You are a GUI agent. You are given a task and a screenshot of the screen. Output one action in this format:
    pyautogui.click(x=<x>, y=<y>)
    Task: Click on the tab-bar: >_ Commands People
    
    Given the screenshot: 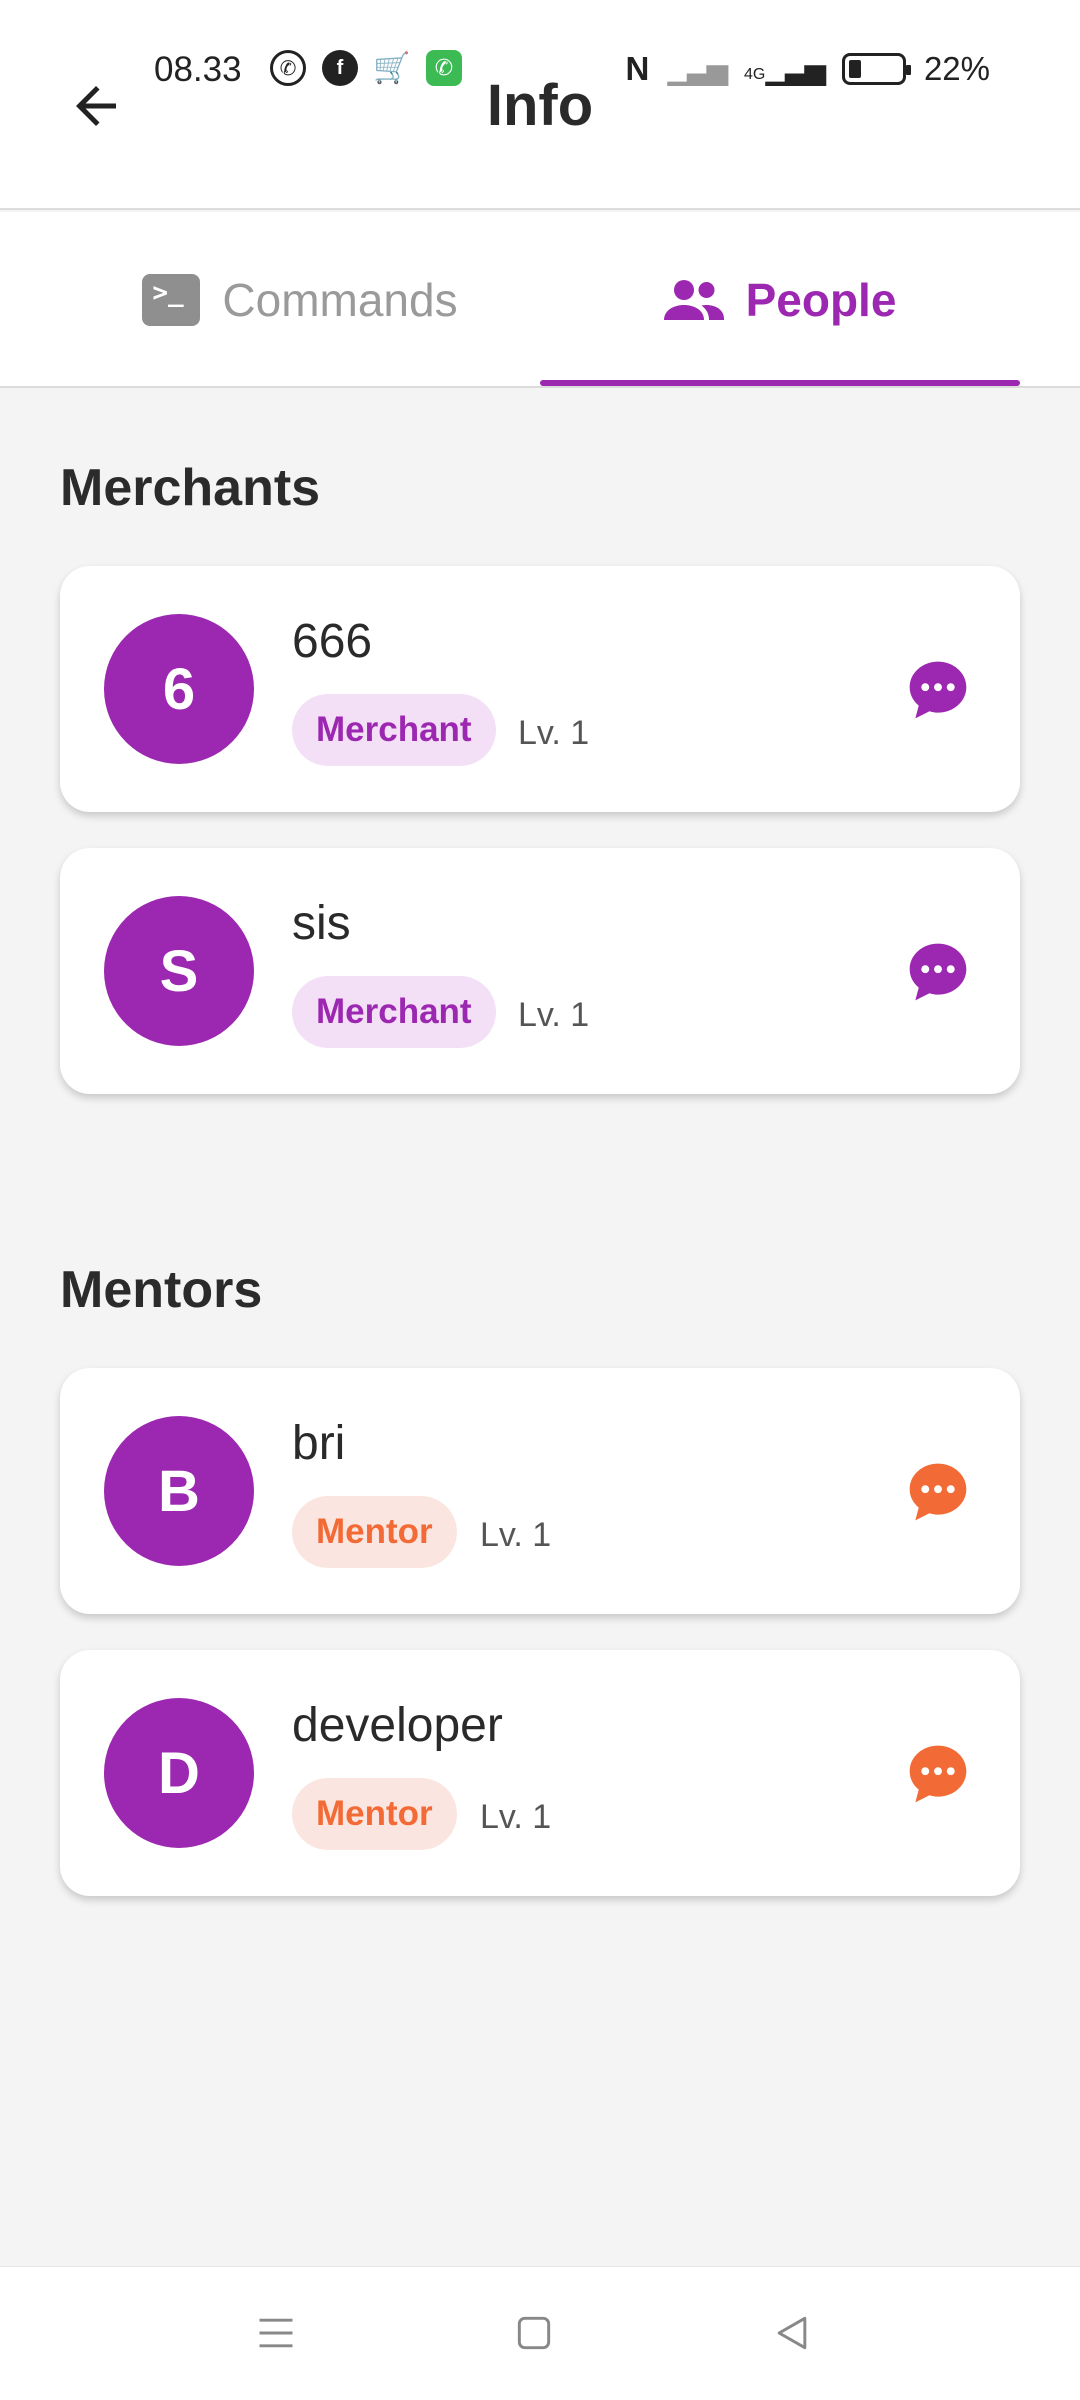 What is the action you would take?
    pyautogui.click(x=540, y=300)
    